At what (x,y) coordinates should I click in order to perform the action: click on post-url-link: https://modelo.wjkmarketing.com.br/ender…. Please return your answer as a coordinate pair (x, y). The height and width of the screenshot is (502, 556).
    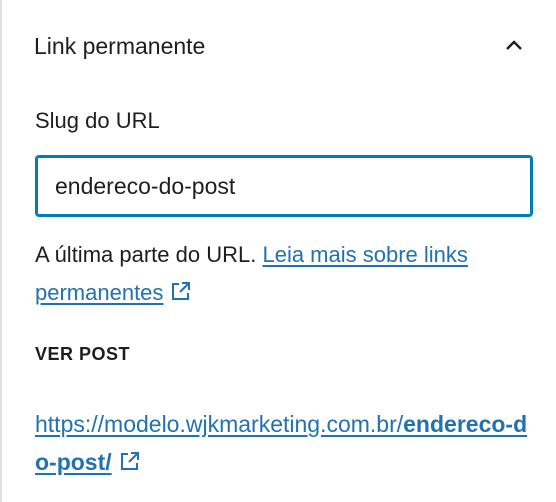
    Looking at the image, I should click on (281, 443).